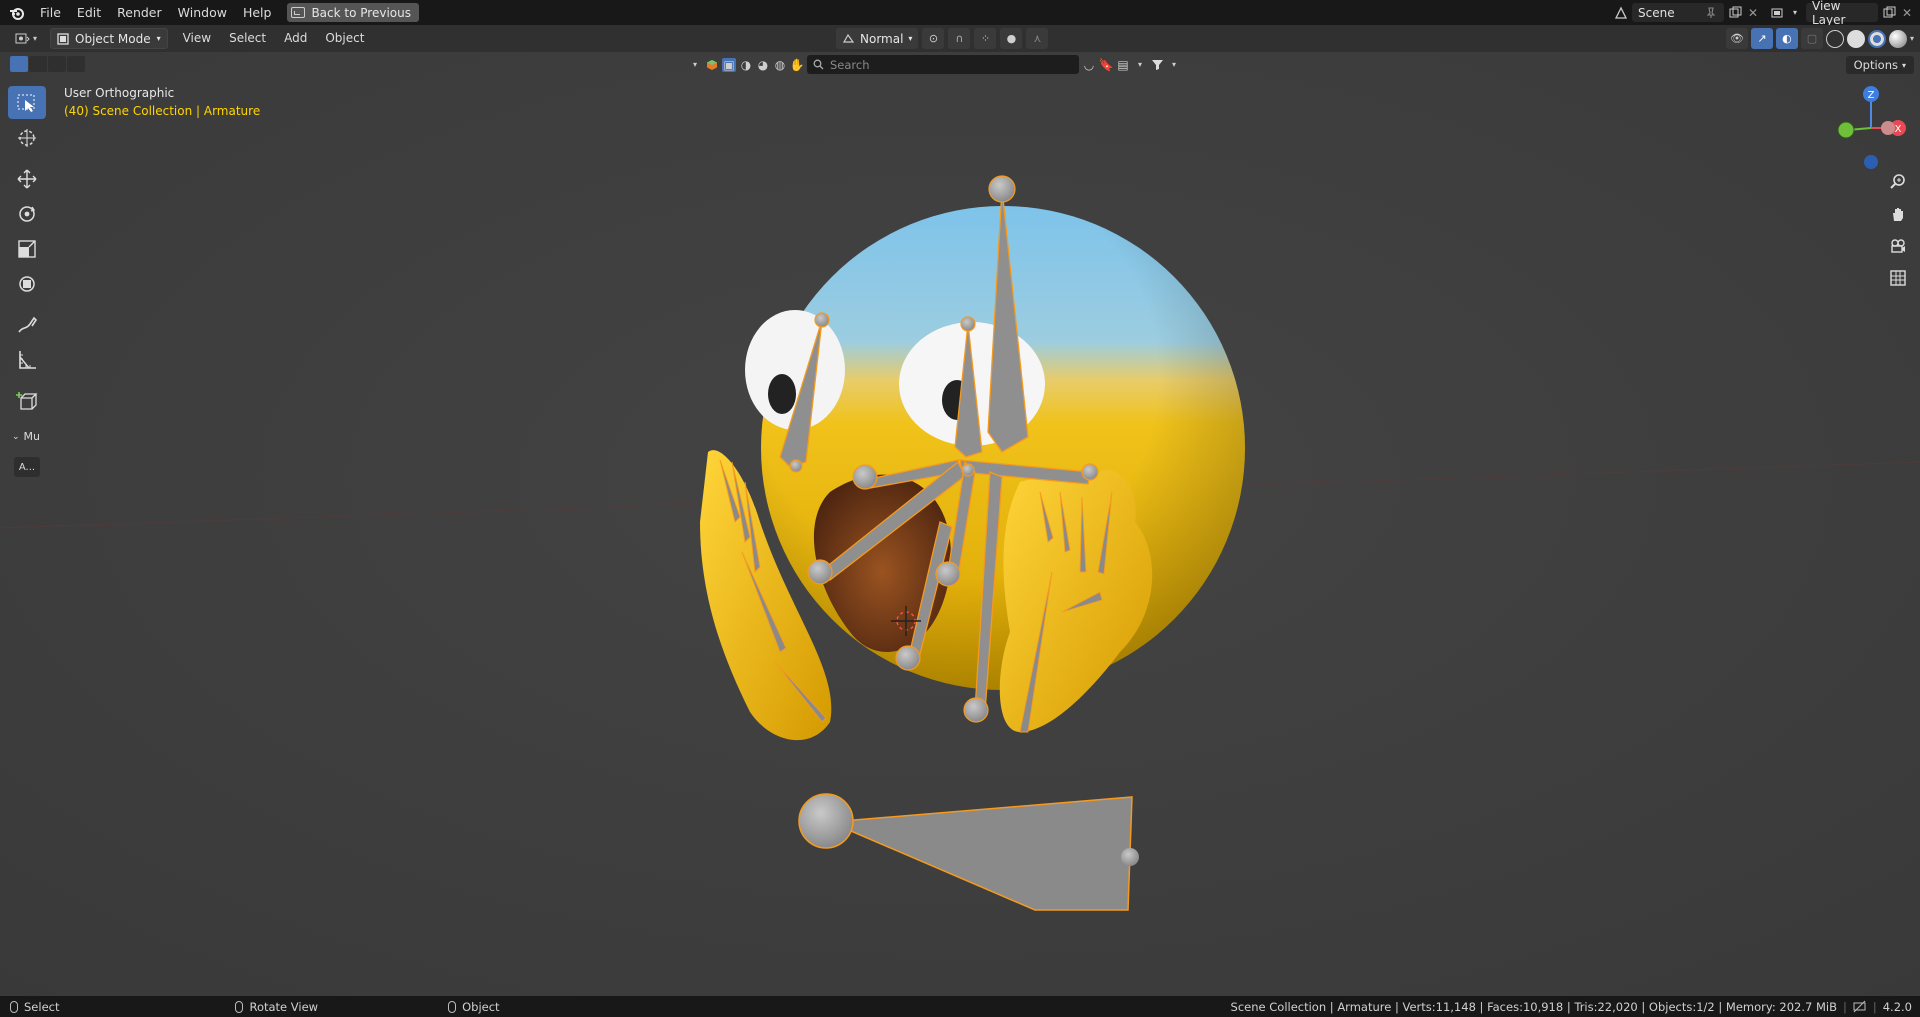 The image size is (1920, 1017). What do you see at coordinates (1106, 65) in the screenshot?
I see `bookmark-icon: 🔖` at bounding box center [1106, 65].